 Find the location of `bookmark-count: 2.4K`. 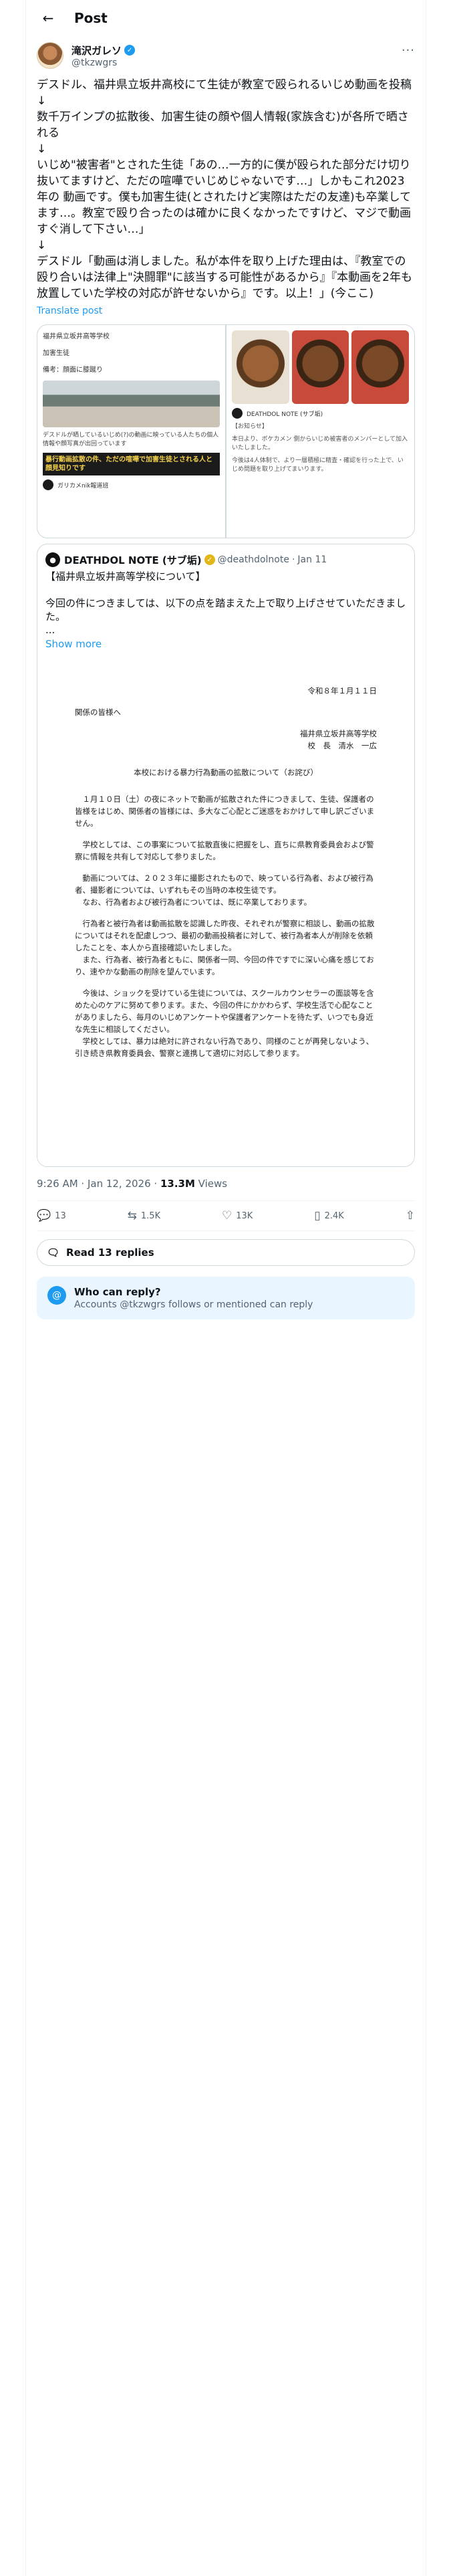

bookmark-count: 2.4K is located at coordinates (334, 1215).